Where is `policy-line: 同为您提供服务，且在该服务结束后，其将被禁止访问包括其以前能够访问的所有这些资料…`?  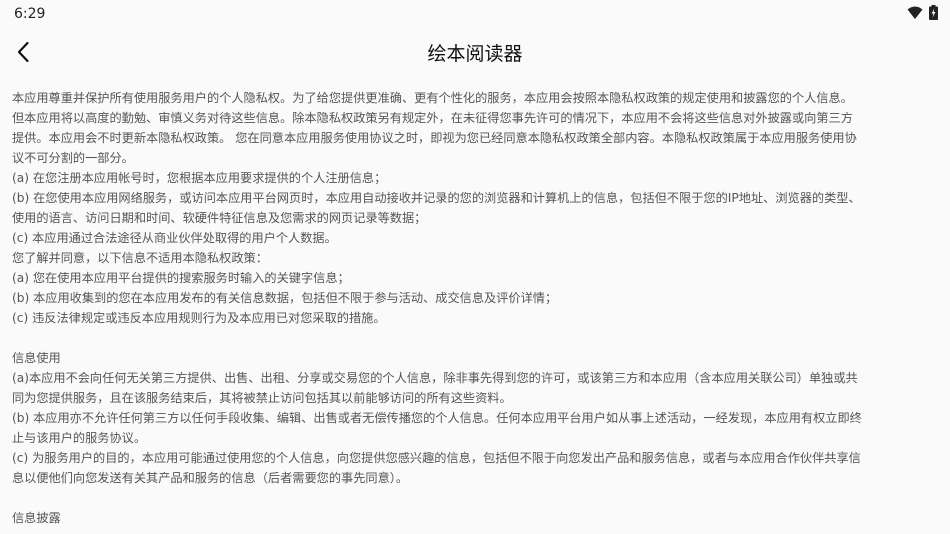
policy-line: 同为您提供服务，且在该服务结束后，其将被禁止访问包括其以前能够访问的所有这些资料… is located at coordinates (262, 398).